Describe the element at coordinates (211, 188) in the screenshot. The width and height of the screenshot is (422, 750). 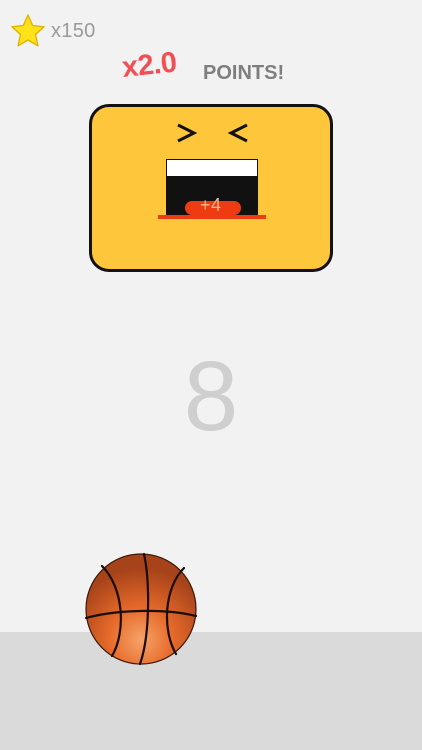
I see `hoop-target: +4` at that location.